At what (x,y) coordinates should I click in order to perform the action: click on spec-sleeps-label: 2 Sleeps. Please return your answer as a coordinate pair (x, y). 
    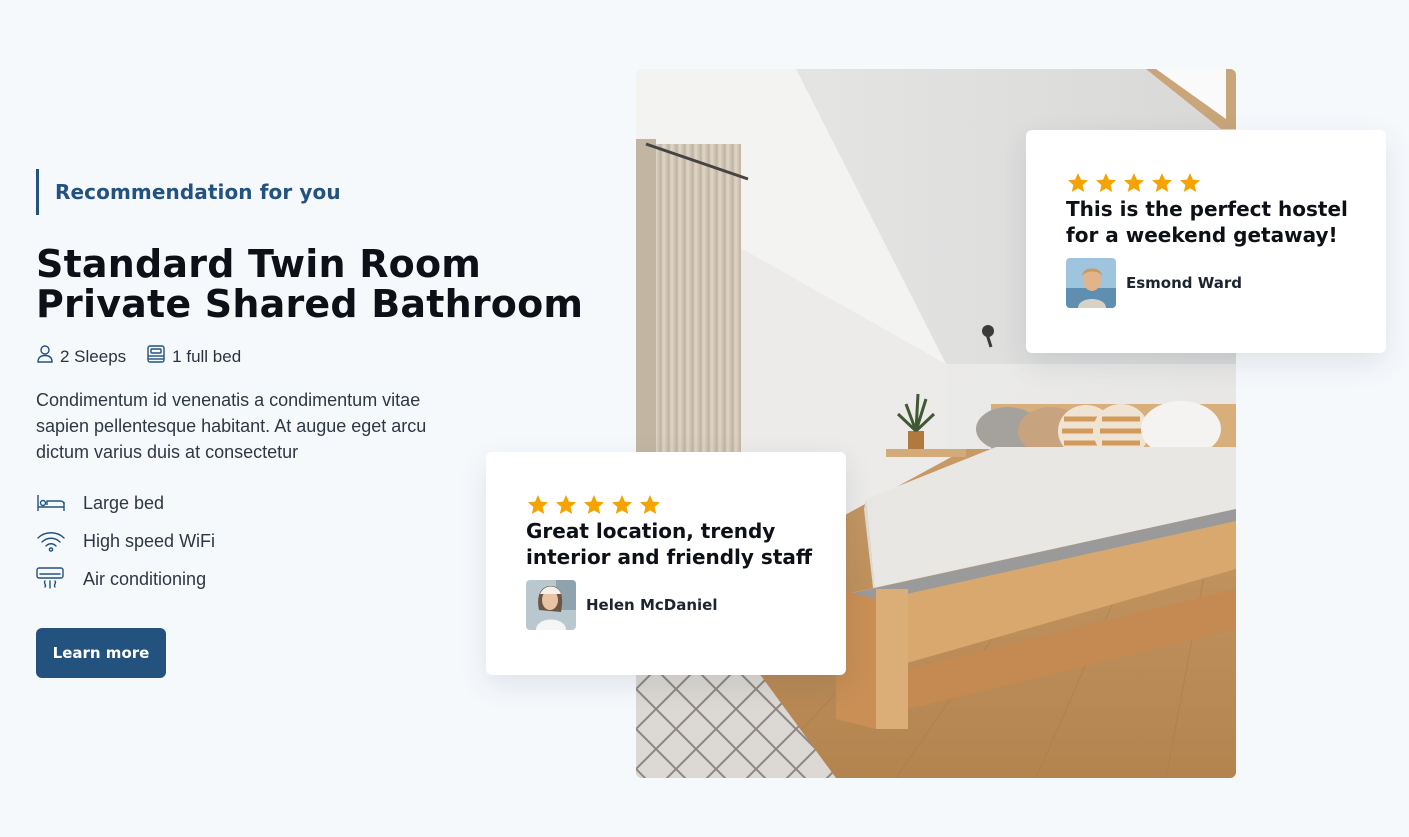
    Looking at the image, I should click on (93, 356).